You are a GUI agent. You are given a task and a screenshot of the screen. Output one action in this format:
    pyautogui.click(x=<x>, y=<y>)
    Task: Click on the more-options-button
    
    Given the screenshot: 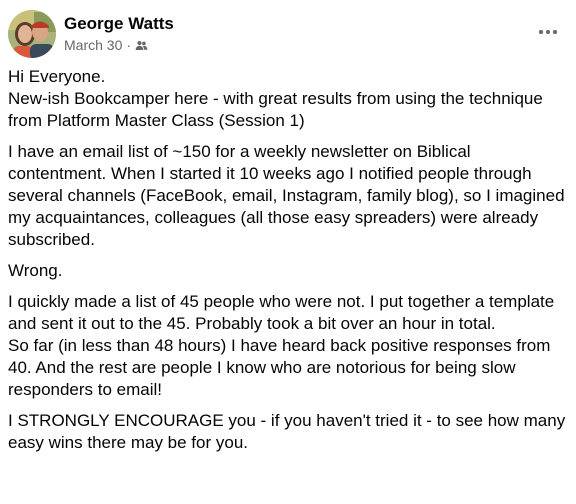 What is the action you would take?
    pyautogui.click(x=548, y=32)
    